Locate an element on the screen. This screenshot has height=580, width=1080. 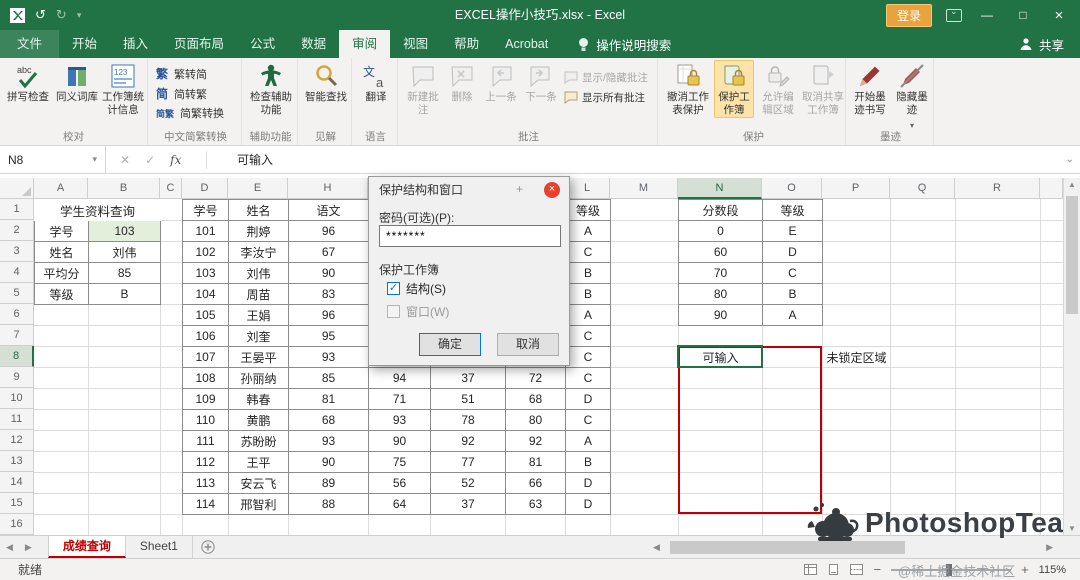
undo-icon: ↺ is located at coordinates (40, 15).